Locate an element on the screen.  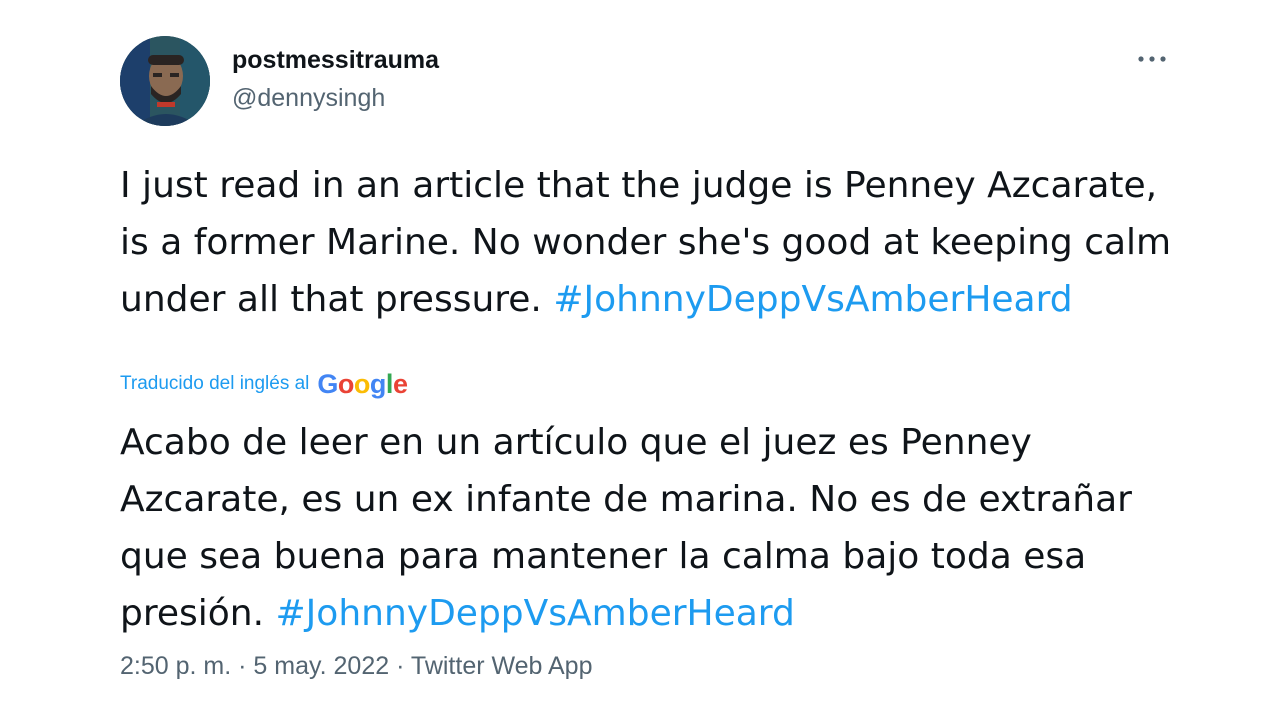
translation-attribution: Traducido del inglés al Google is located at coordinates (264, 384).